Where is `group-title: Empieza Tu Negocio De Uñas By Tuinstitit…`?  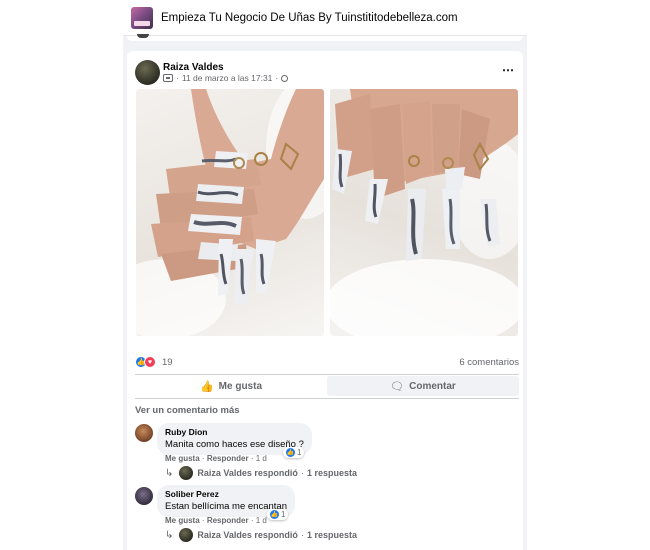
group-title: Empieza Tu Negocio De Uñas By Tuinstitit… is located at coordinates (309, 18).